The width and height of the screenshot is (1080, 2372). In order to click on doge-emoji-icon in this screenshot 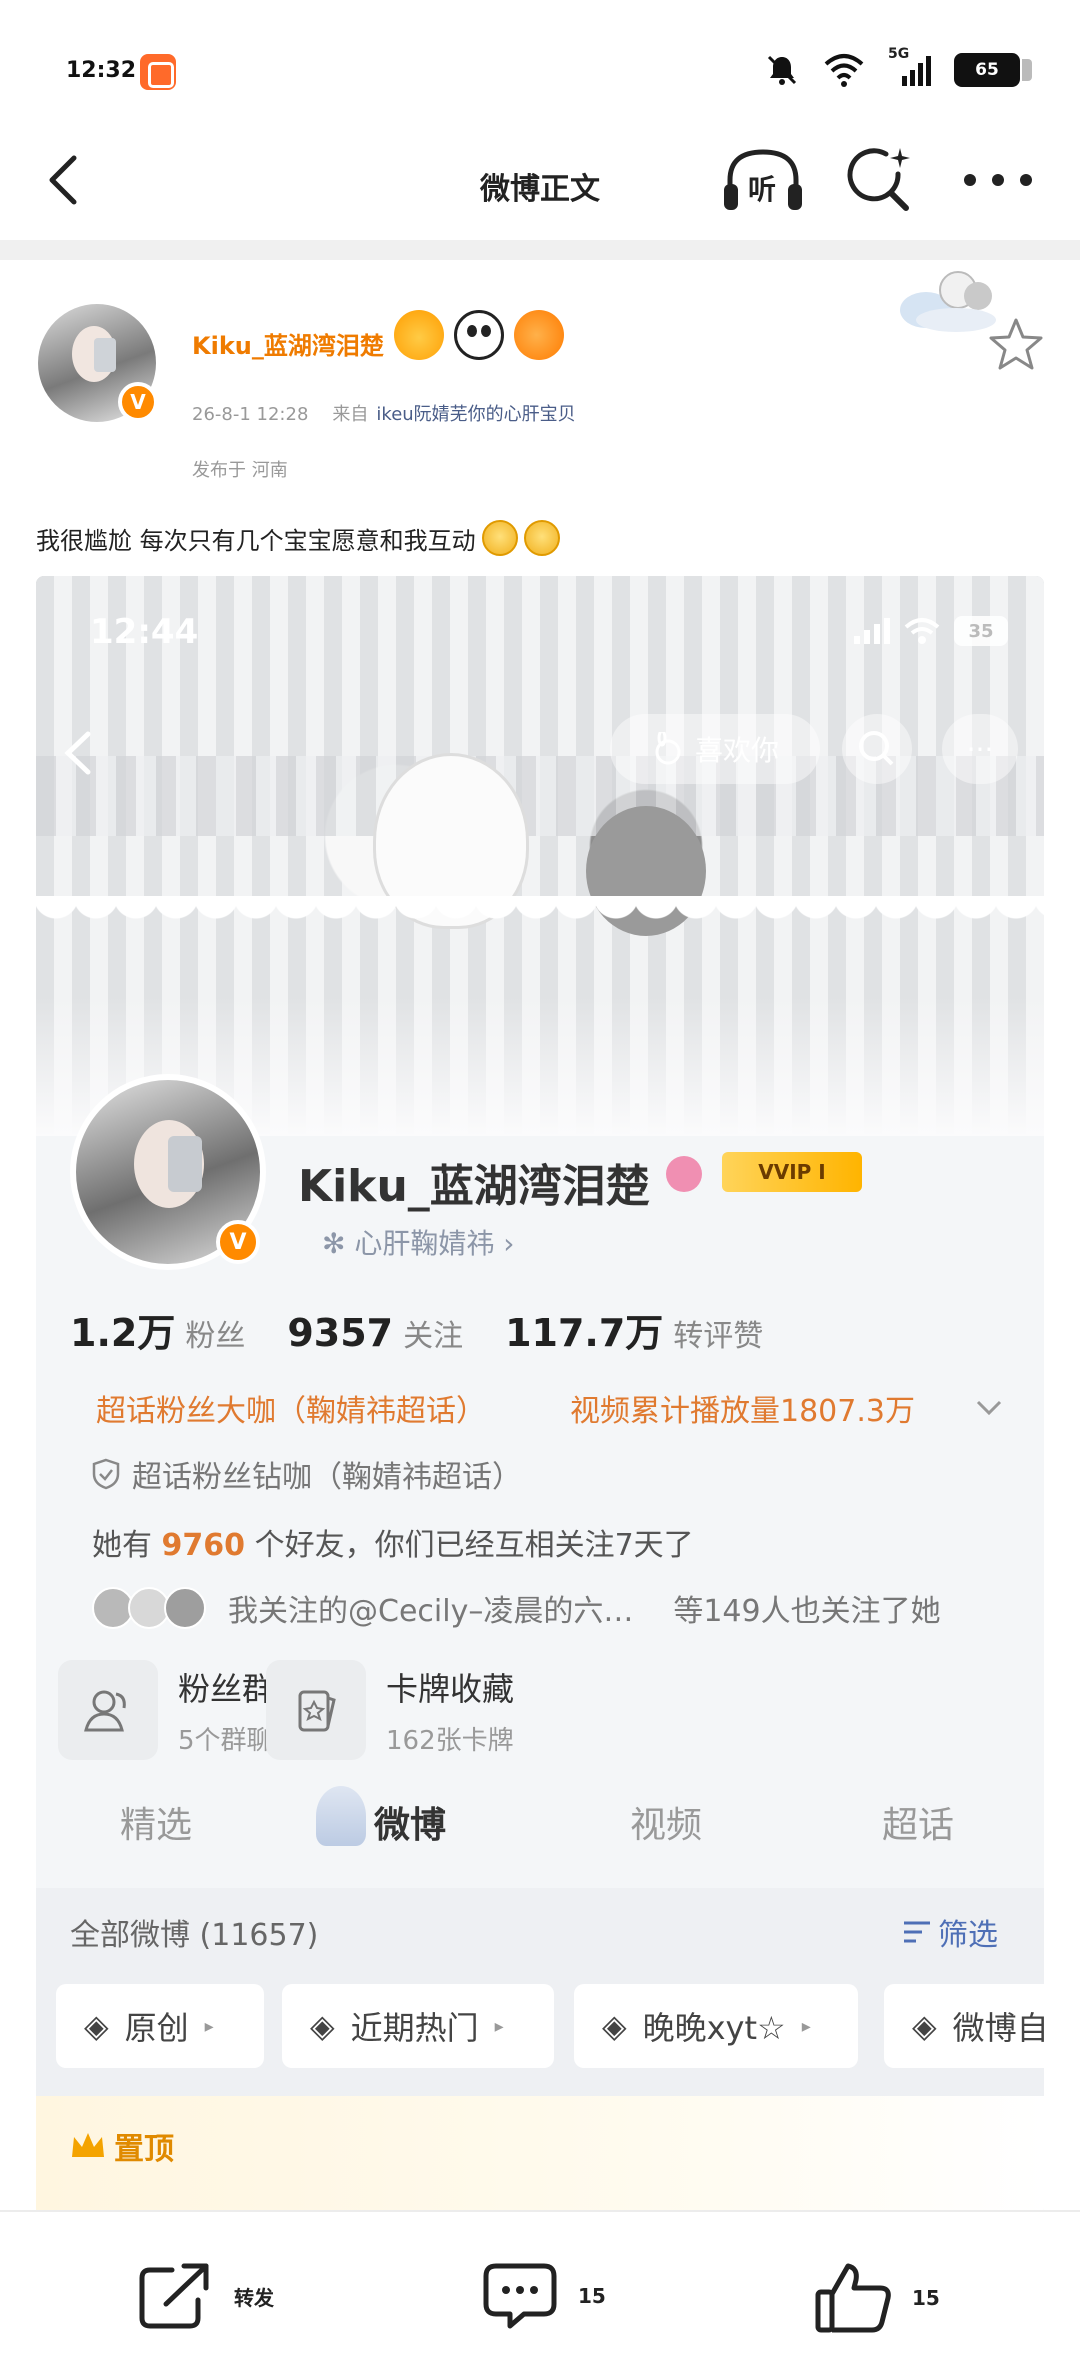, I will do `click(499, 538)`.